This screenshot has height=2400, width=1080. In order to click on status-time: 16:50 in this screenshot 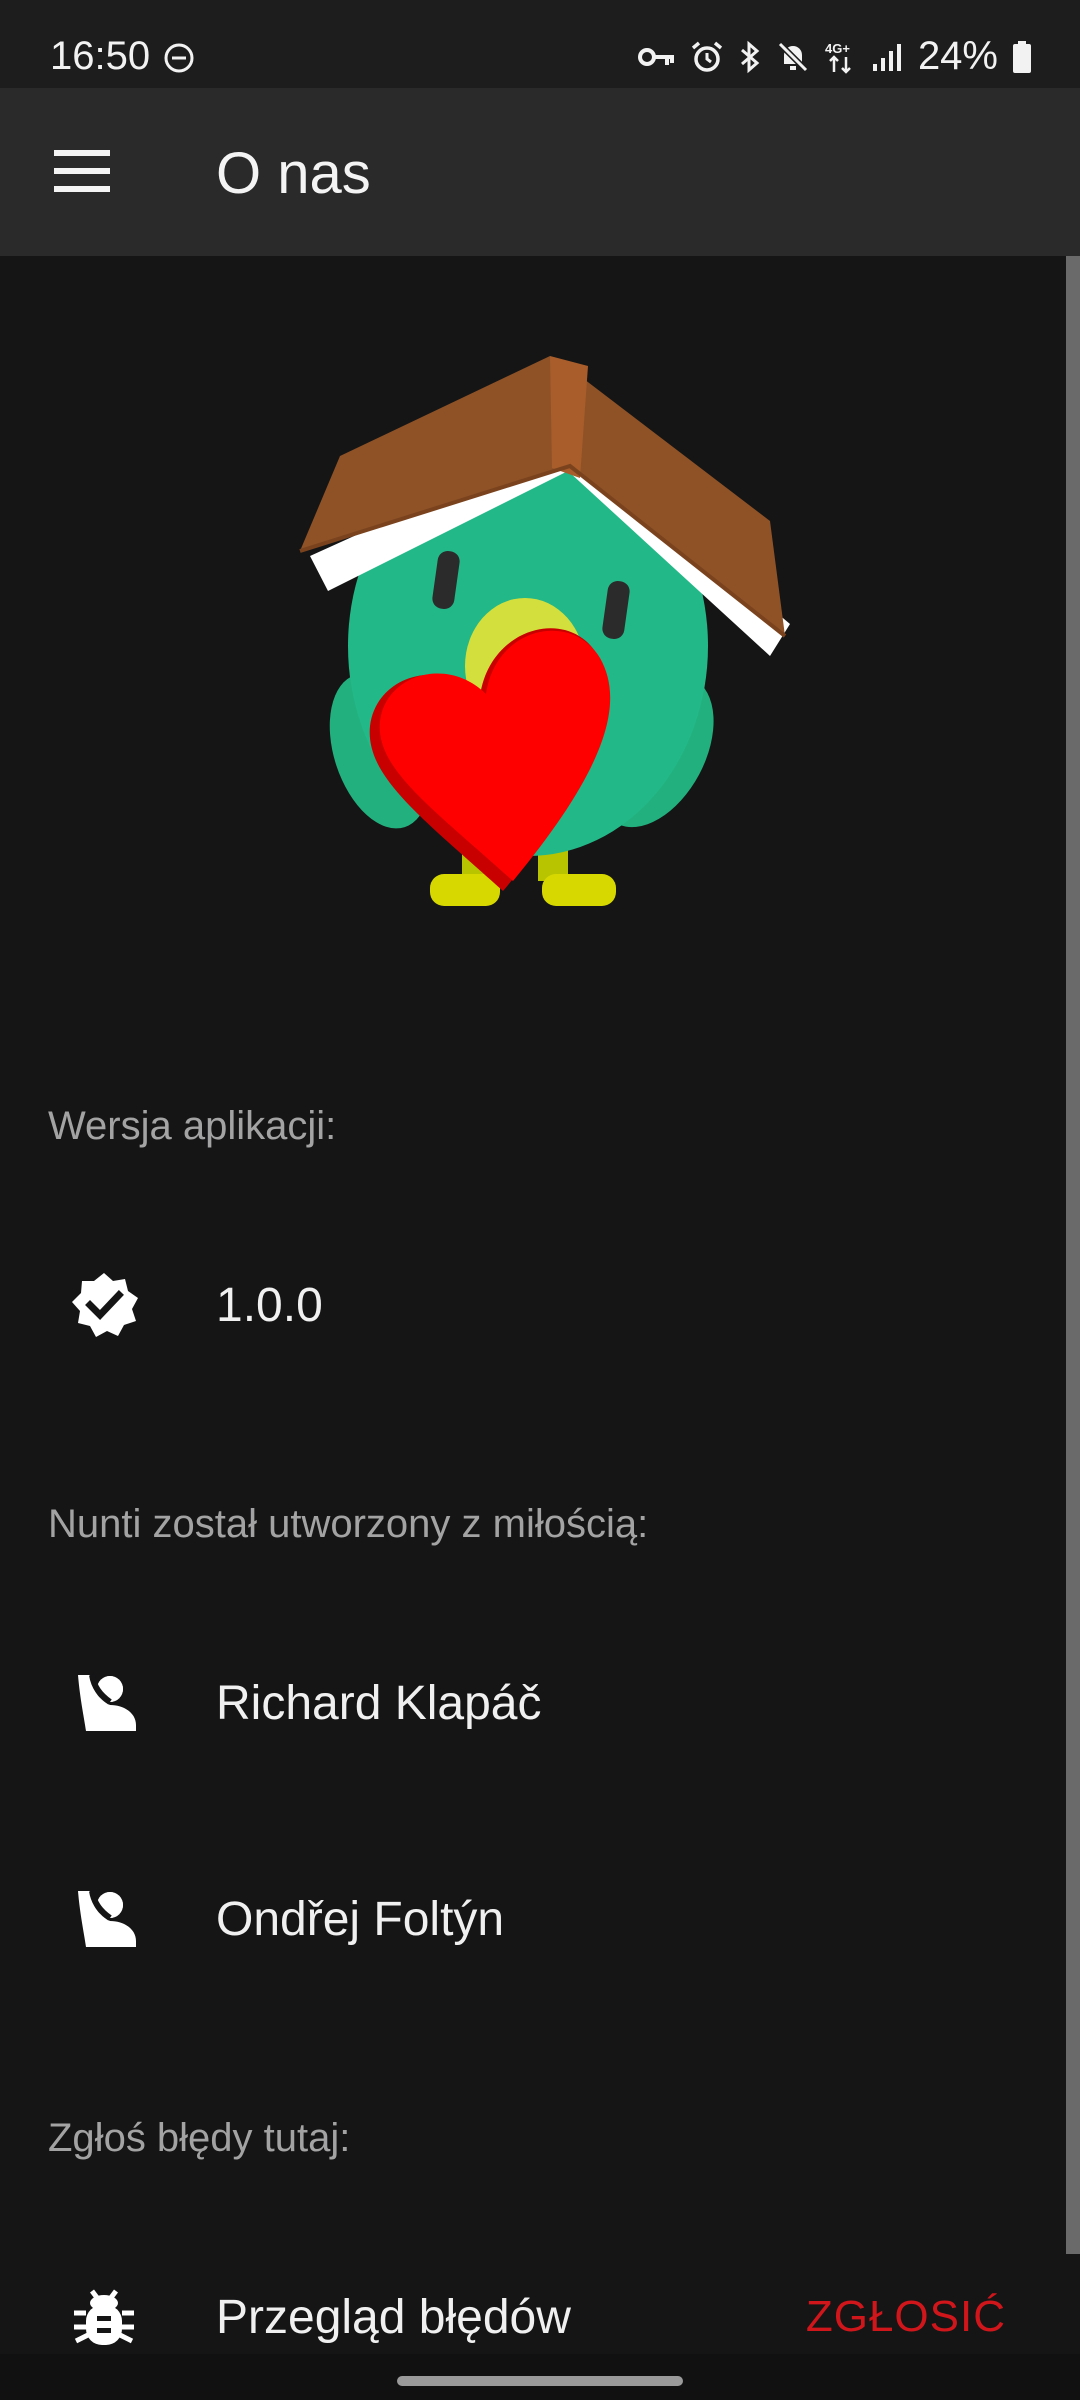, I will do `click(100, 56)`.